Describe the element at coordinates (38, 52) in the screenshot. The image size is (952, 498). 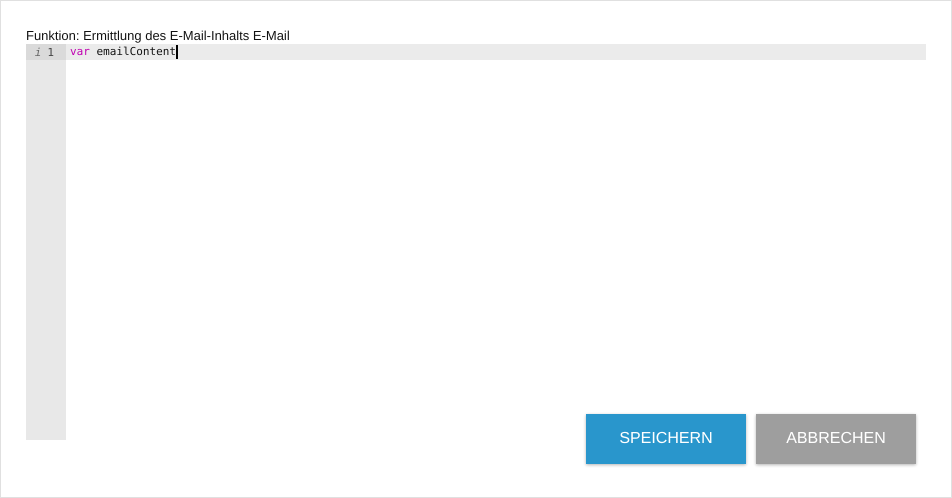
I see `info-marker: i` at that location.